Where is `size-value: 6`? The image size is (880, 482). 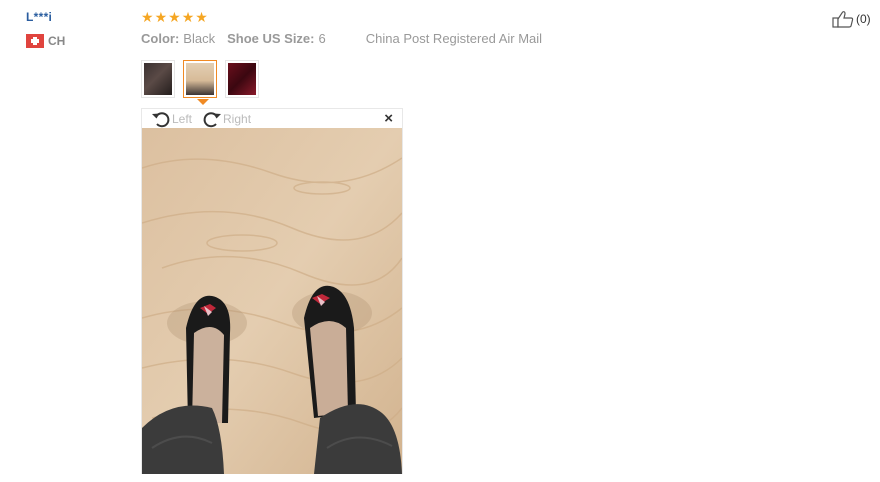
size-value: 6 is located at coordinates (322, 38).